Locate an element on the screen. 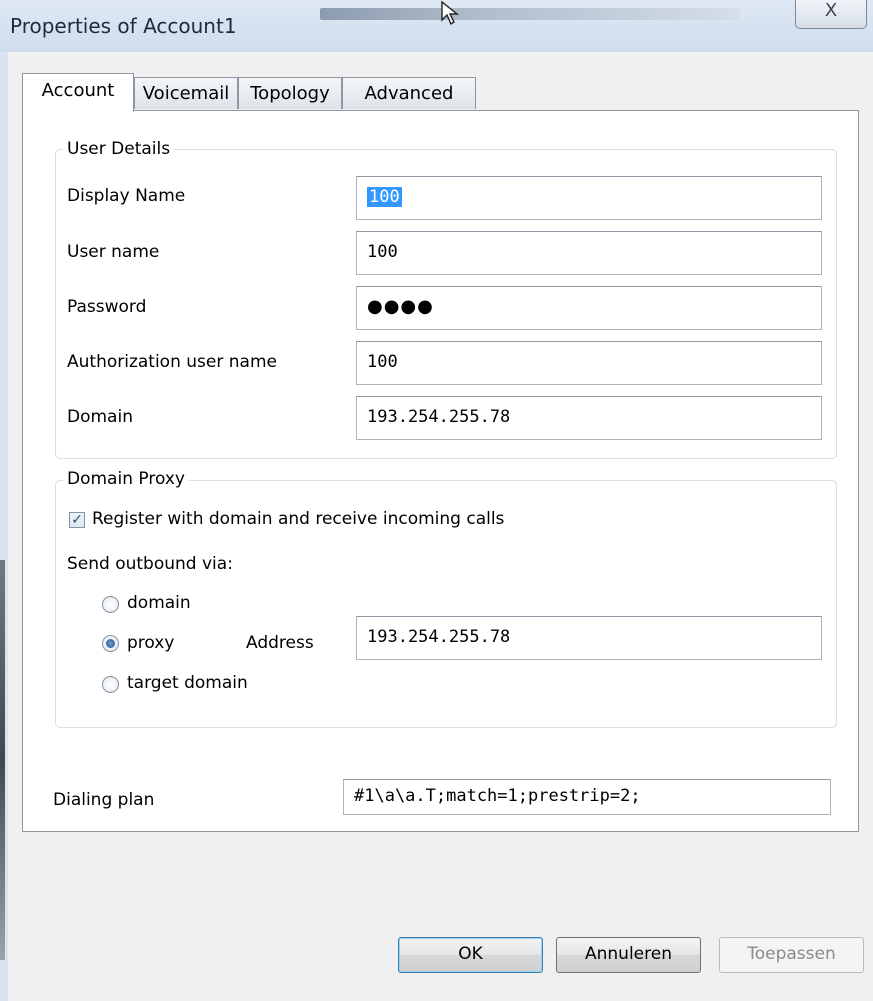 This screenshot has height=1001, width=873. auth-user-label: Authorization user name is located at coordinates (172, 362).